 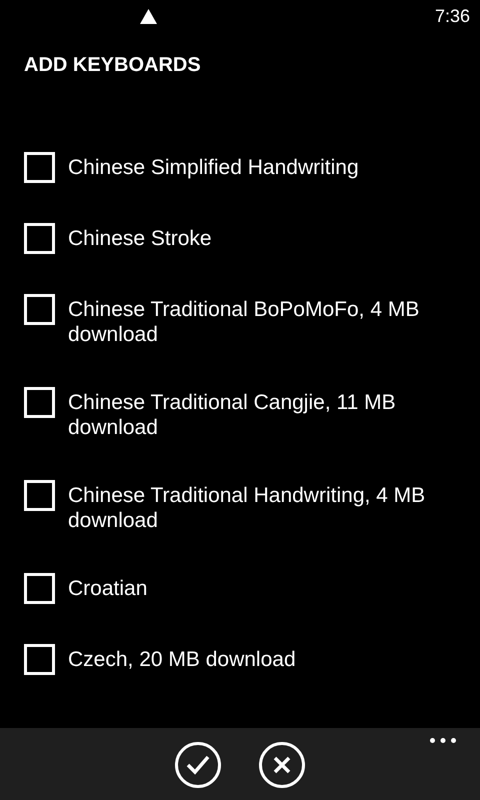 What do you see at coordinates (213, 167) in the screenshot?
I see `keyboard-label: Chinese Simplified Handwriting` at bounding box center [213, 167].